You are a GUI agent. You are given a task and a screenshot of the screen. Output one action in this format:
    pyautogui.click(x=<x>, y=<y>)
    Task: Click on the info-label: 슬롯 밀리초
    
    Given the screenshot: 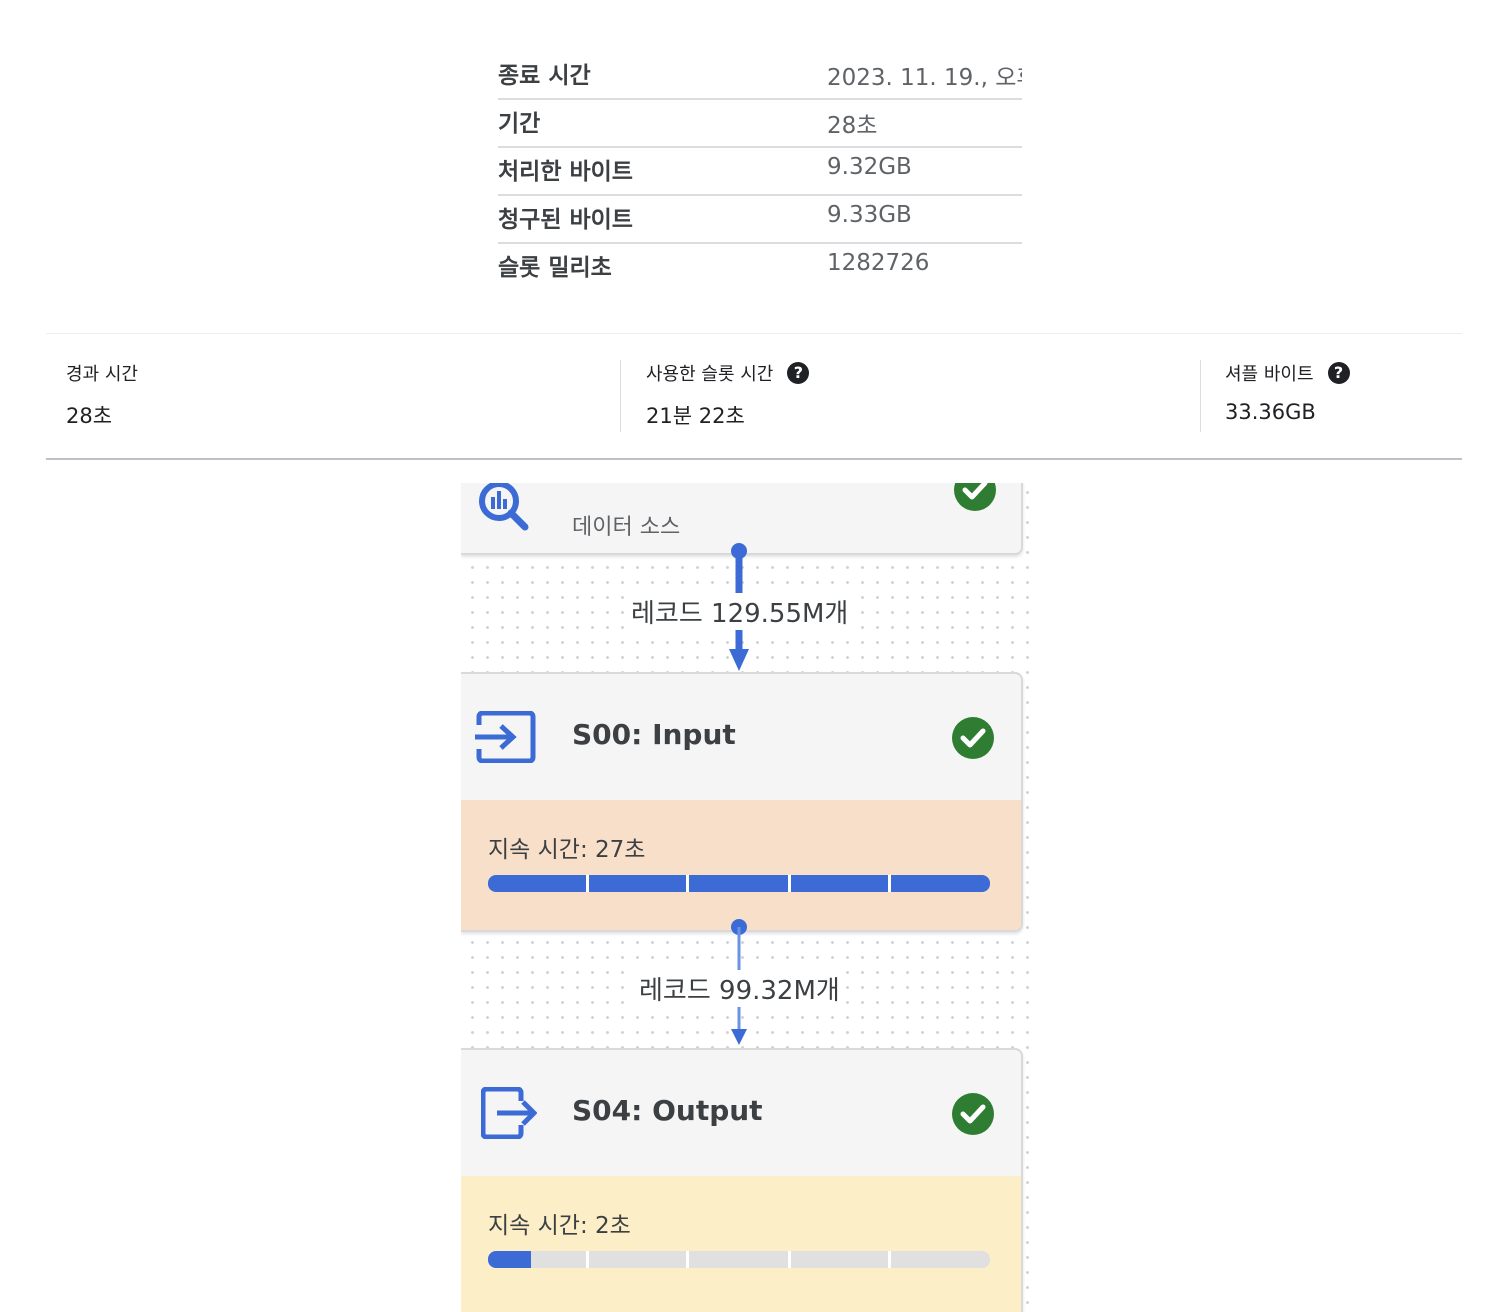 What is the action you would take?
    pyautogui.click(x=555, y=268)
    